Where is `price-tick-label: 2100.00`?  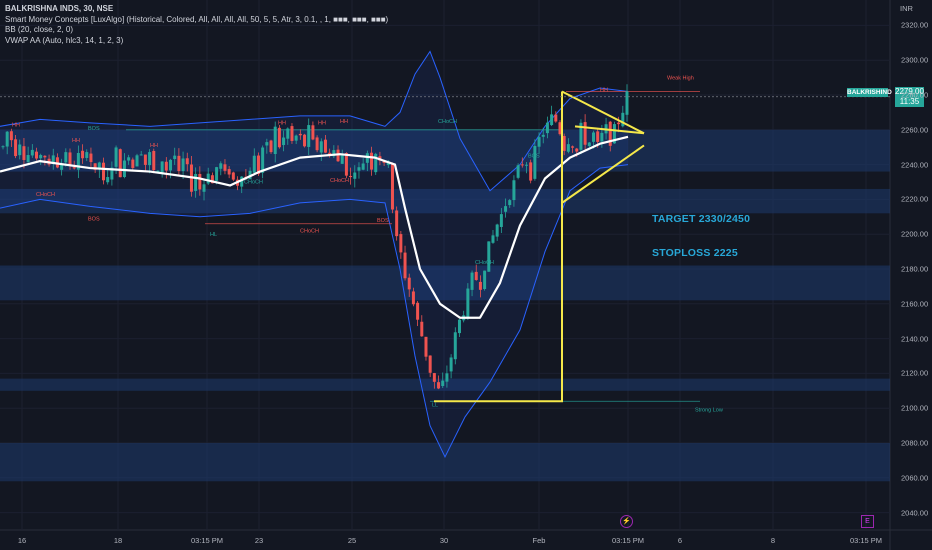
price-tick-label: 2100.00 is located at coordinates (915, 408).